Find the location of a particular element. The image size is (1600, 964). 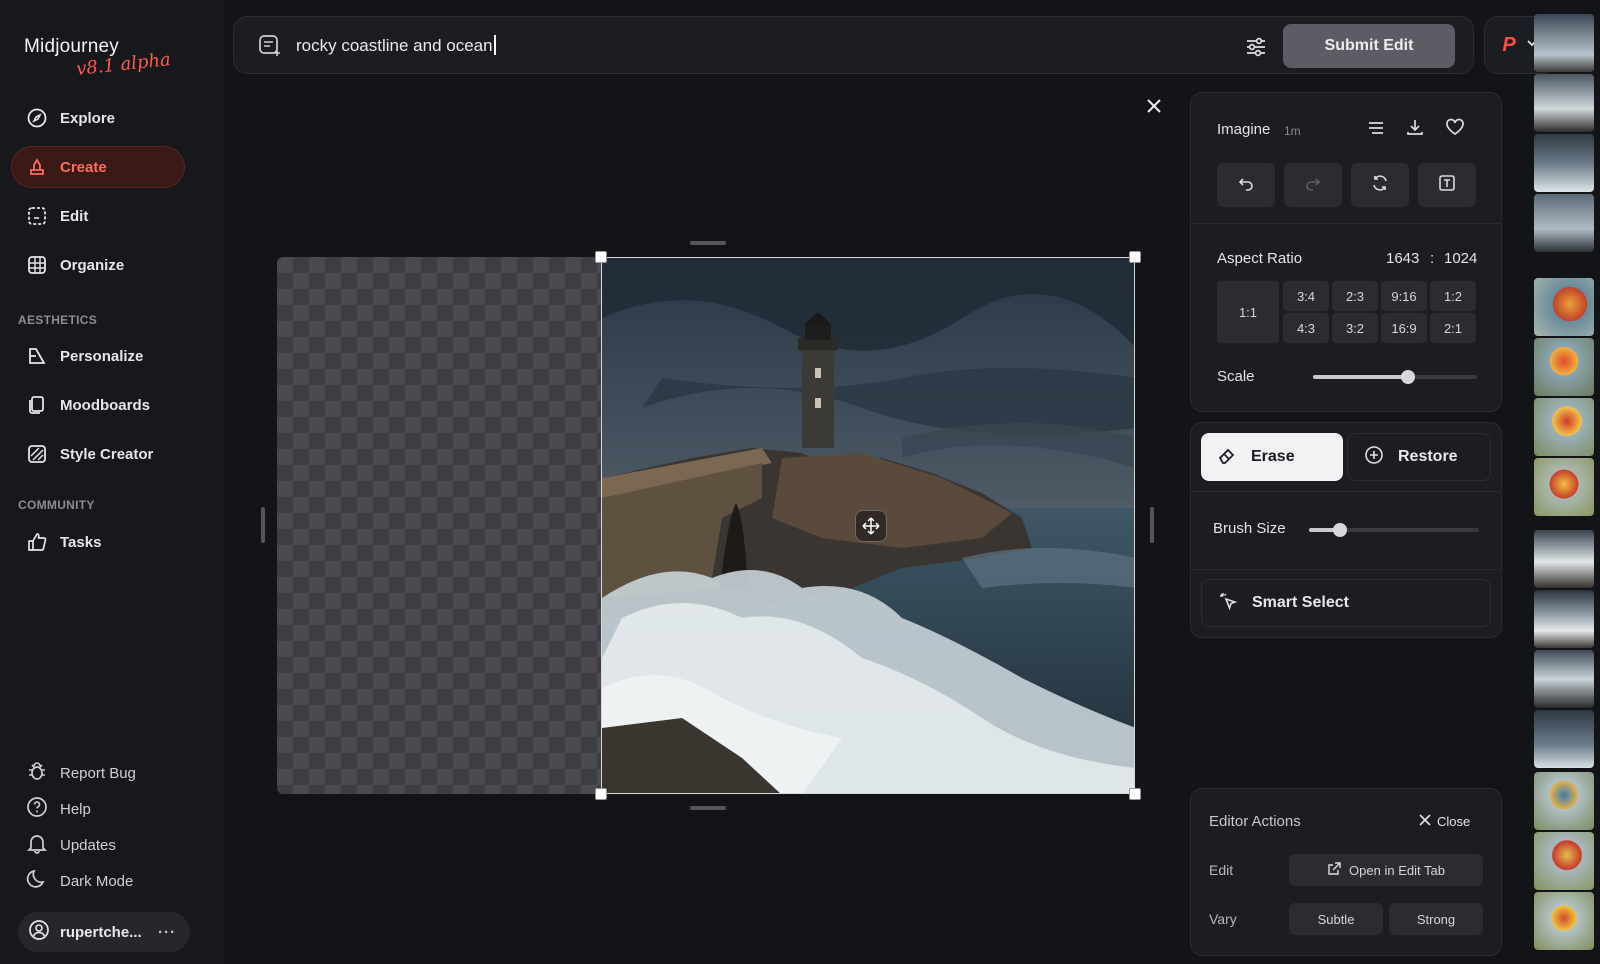

crop-handle-bottom-right is located at coordinates (1135, 794).